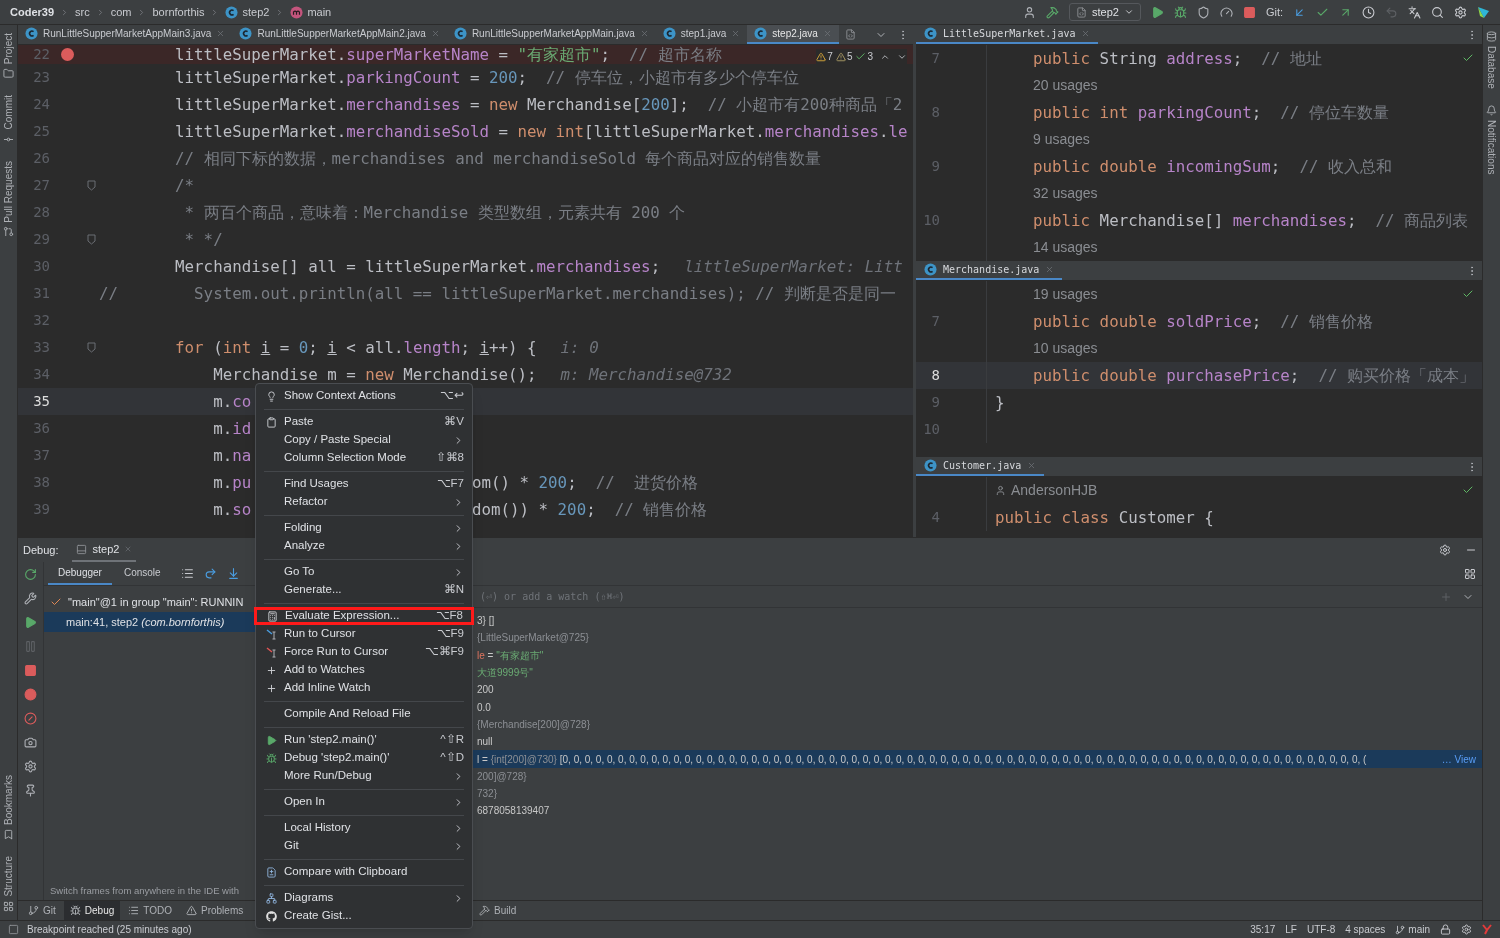 The height and width of the screenshot is (938, 1500). Describe the element at coordinates (1321, 929) in the screenshot. I see `status-item: UTF-8` at that location.